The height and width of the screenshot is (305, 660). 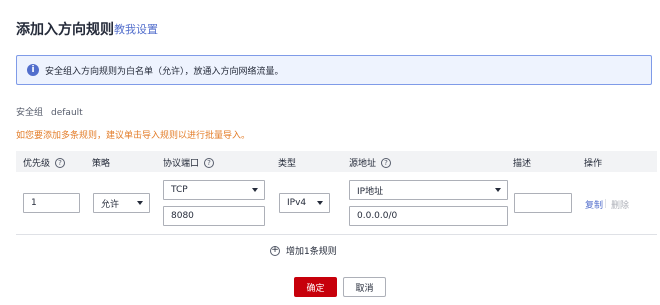 What do you see at coordinates (428, 216) in the screenshot?
I see `source-address-input: 0.0.0.0/0` at bounding box center [428, 216].